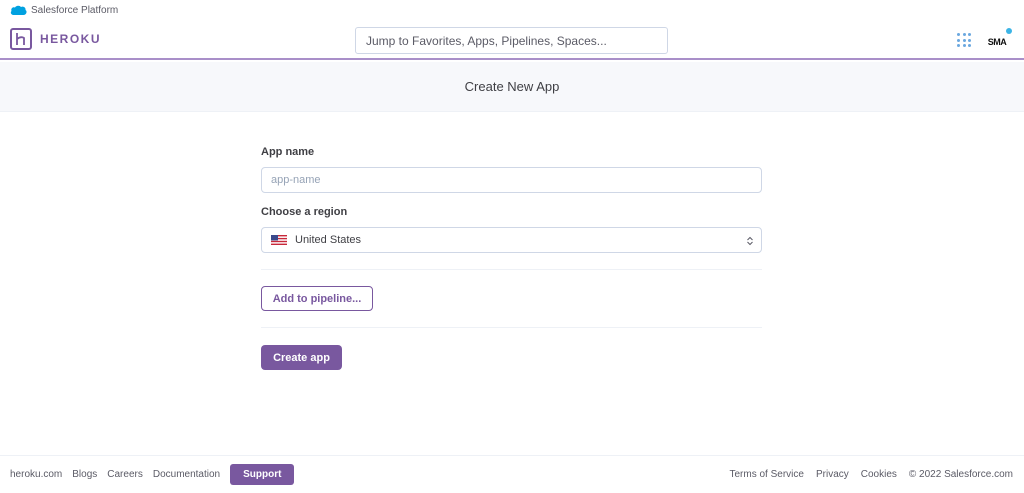 The width and height of the screenshot is (1024, 493). I want to click on heroku-logo-icon, so click(21, 39).